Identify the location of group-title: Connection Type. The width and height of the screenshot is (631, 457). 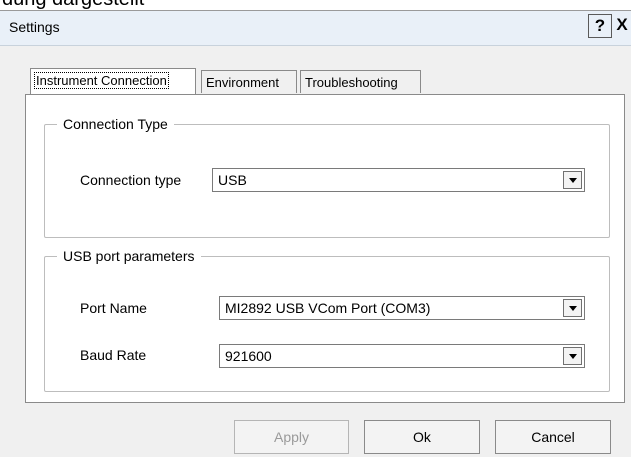
(115, 124).